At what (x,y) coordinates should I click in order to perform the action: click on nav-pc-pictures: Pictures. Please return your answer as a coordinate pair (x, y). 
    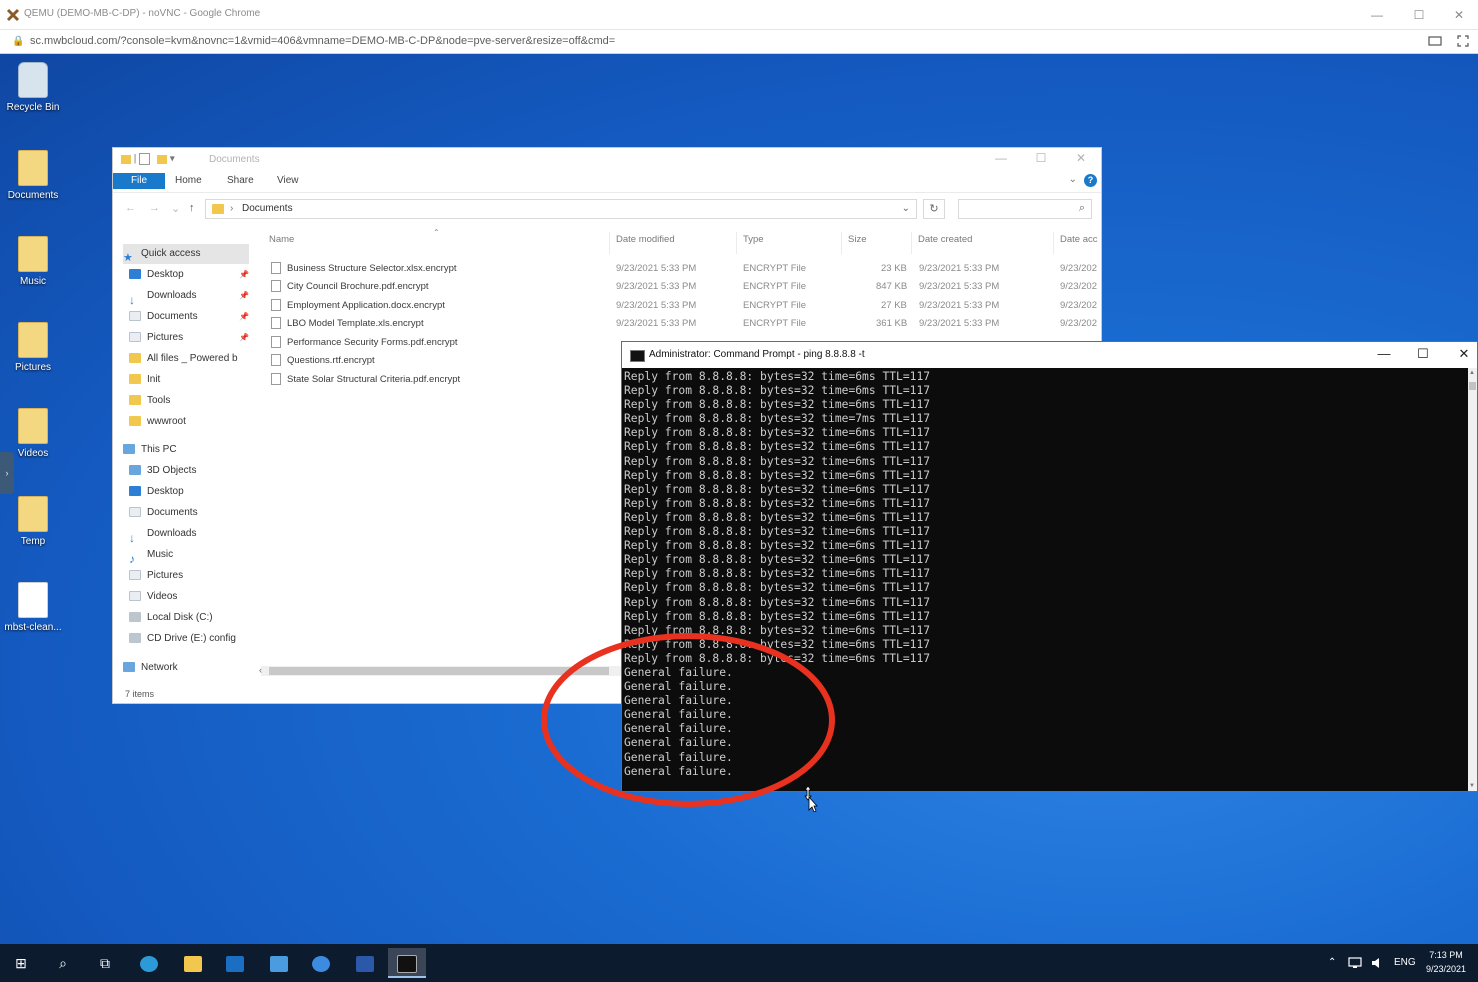
    Looking at the image, I should click on (190, 576).